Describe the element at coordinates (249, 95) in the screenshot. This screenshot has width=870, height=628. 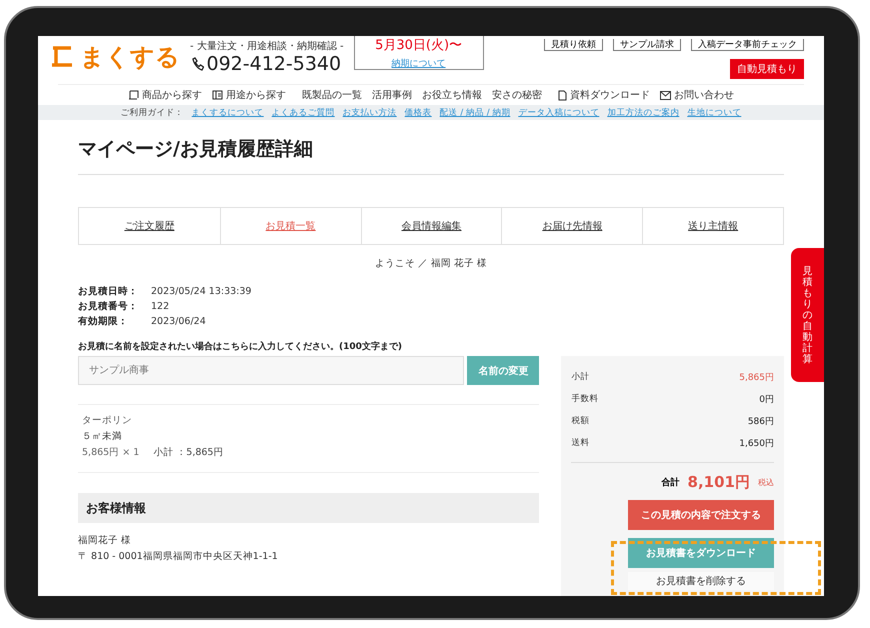
I see `nav-link: 用途から探す` at that location.